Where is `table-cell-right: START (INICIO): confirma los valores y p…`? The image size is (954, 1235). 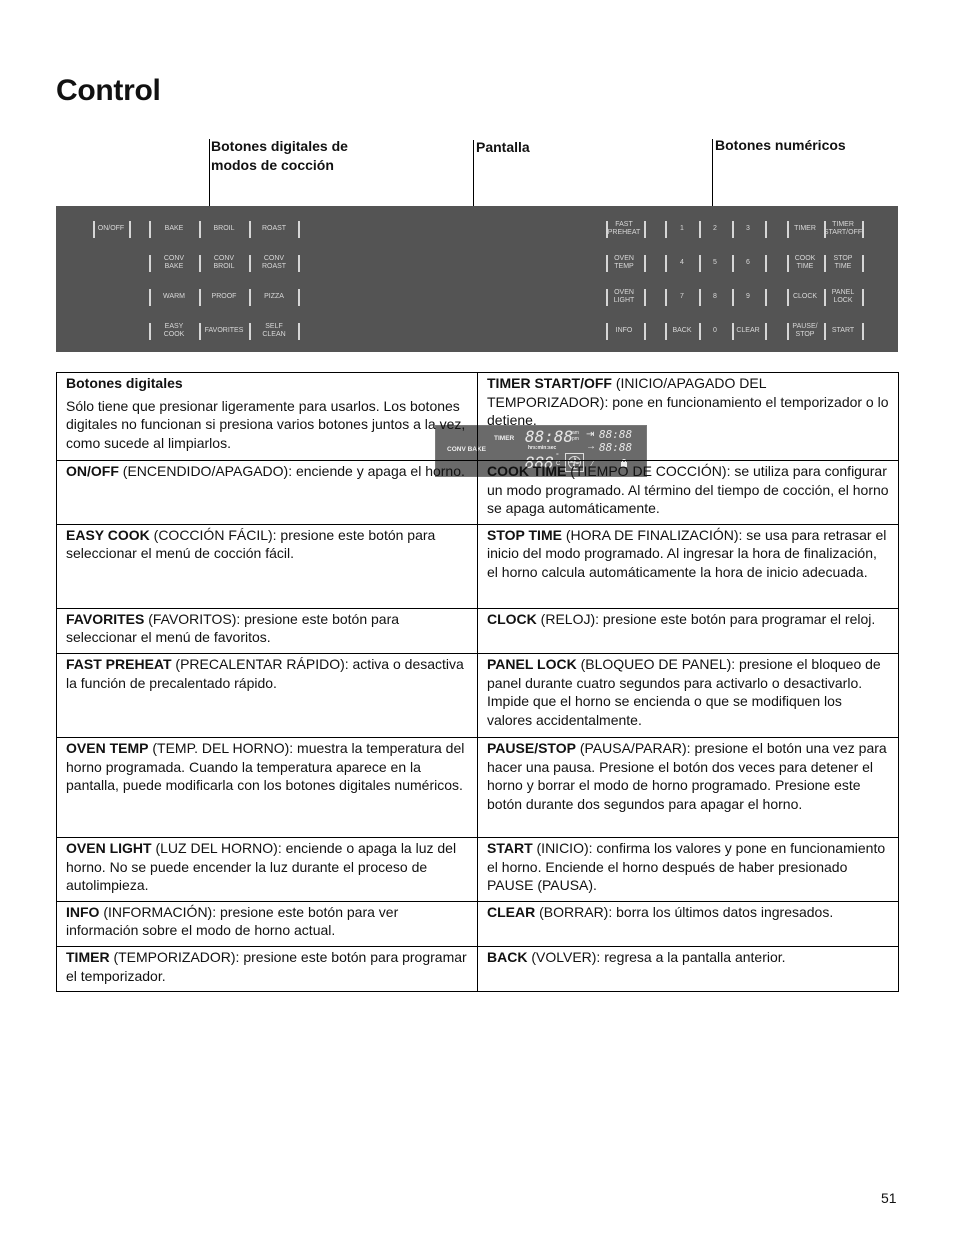
table-cell-right: START (INICIO): confirma los valores y p… is located at coordinates (688, 869).